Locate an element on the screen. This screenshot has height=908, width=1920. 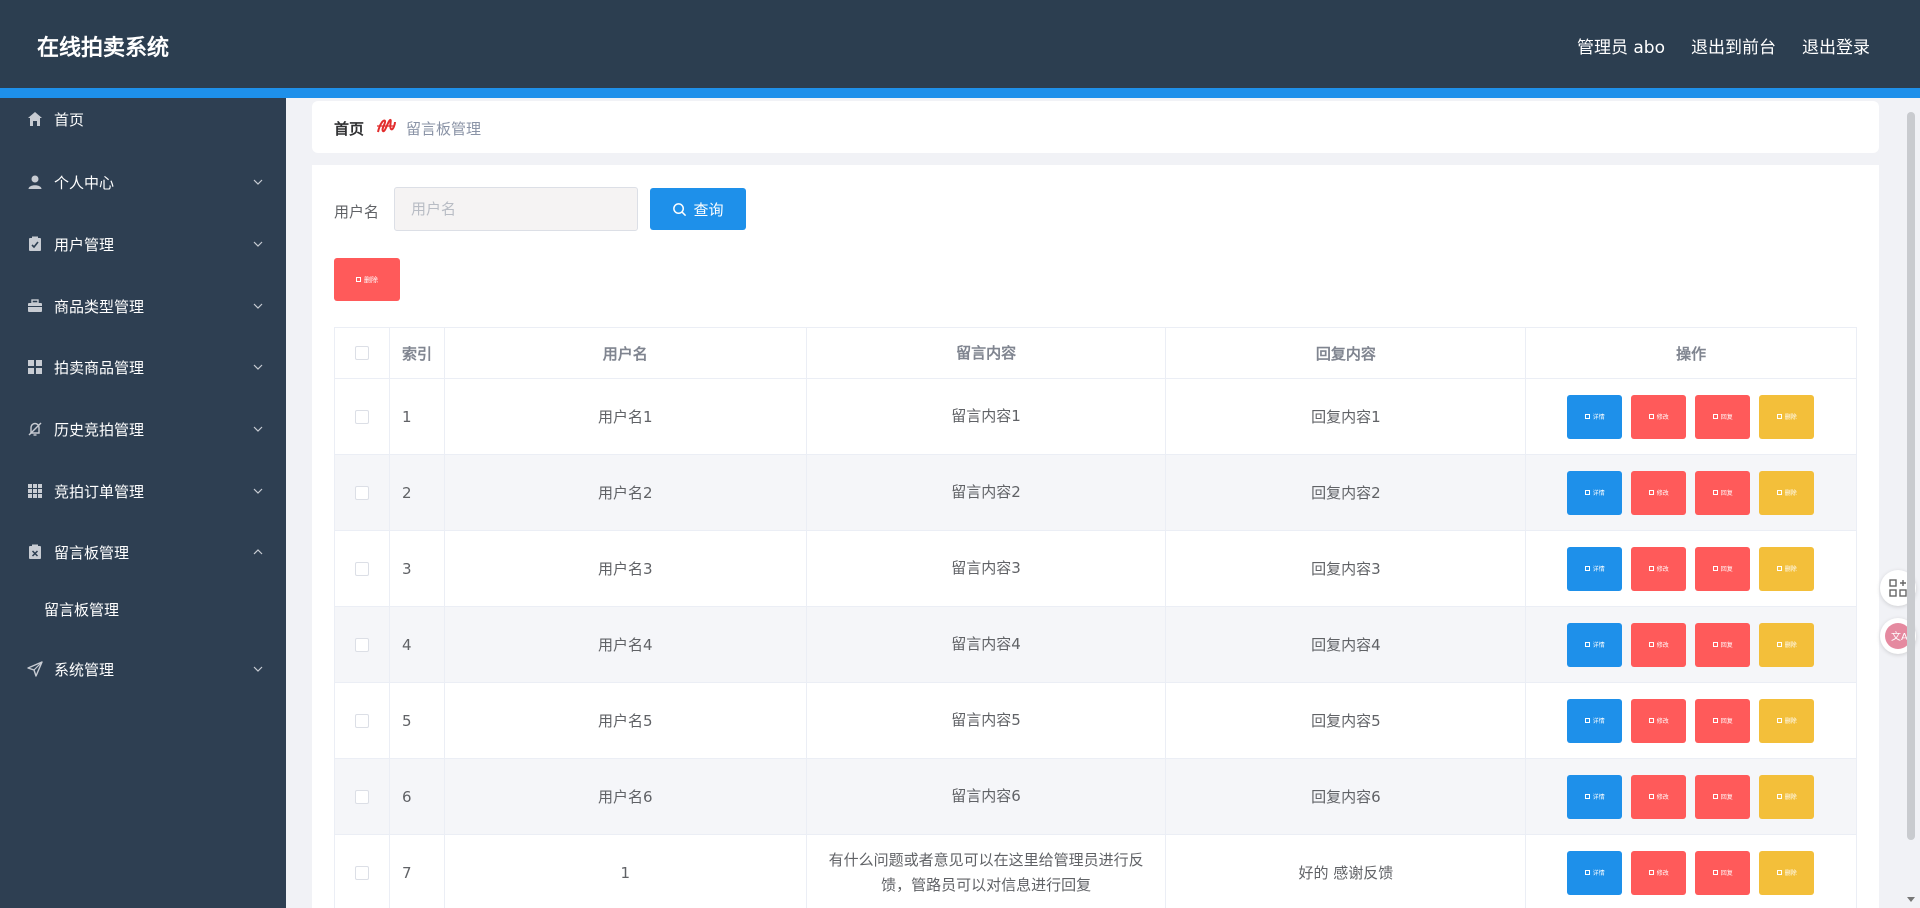
select-all-checkbox is located at coordinates (361, 353).